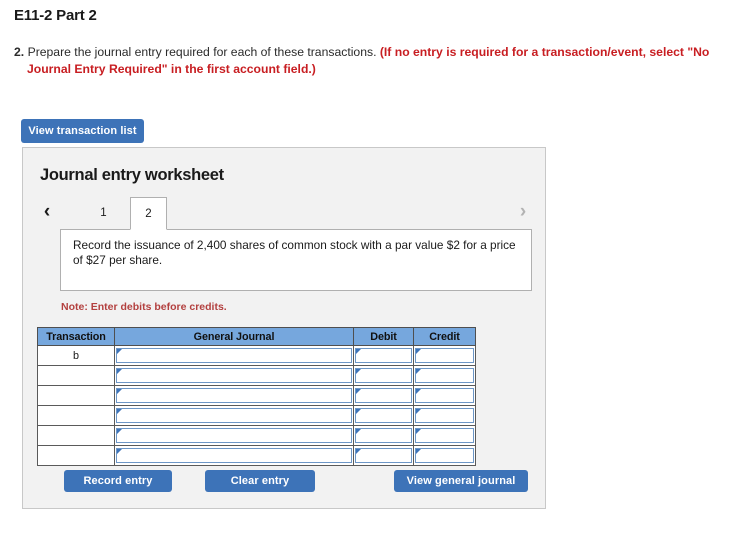  What do you see at coordinates (132, 175) in the screenshot?
I see `worksheet-title: Journal entry worksheet` at bounding box center [132, 175].